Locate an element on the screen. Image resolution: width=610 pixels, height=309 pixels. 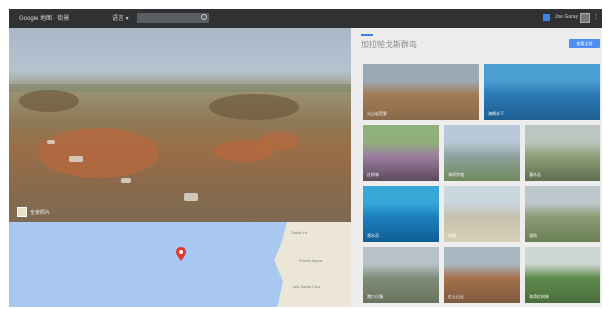
search-input is located at coordinates (173, 18).